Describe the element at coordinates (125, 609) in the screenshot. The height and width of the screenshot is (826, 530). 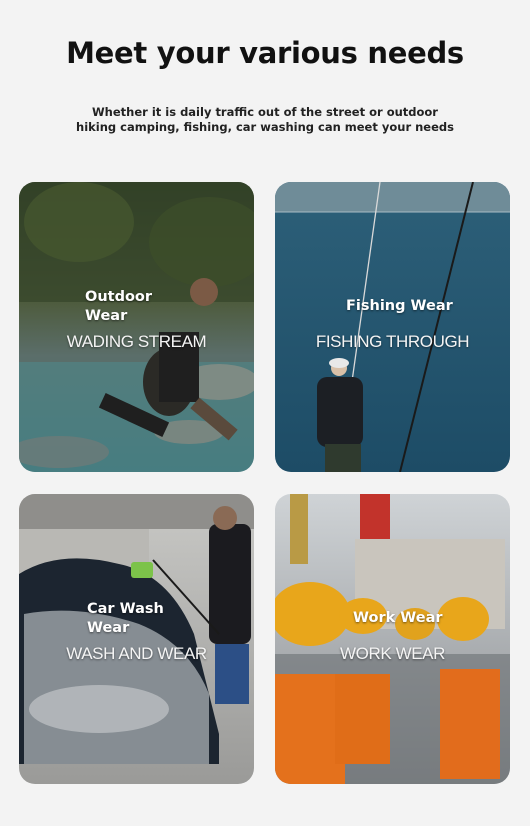
I see `car-wash-label-line-1: Car Wash` at that location.